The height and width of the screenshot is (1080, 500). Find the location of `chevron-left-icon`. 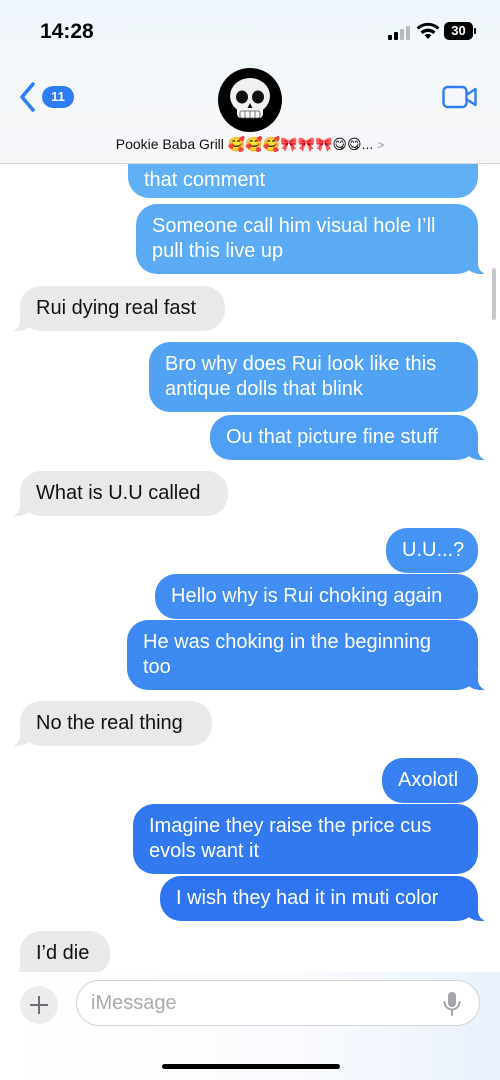

chevron-left-icon is located at coordinates (27, 97).